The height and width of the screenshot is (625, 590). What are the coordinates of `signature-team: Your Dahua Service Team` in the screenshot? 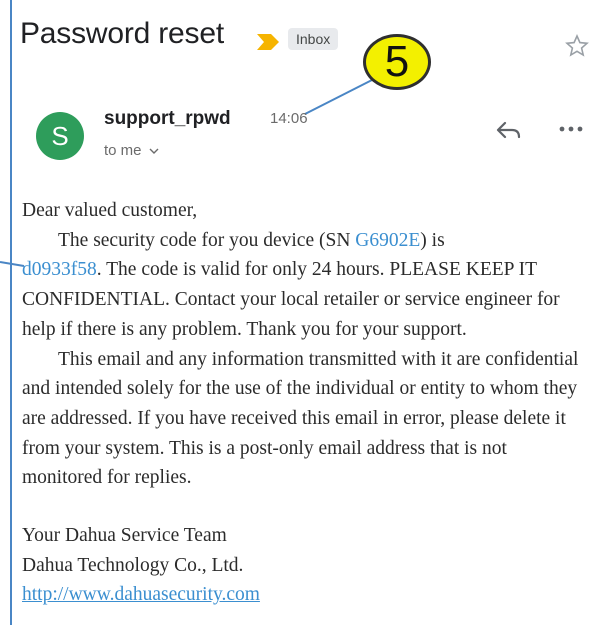 It's located at (124, 536).